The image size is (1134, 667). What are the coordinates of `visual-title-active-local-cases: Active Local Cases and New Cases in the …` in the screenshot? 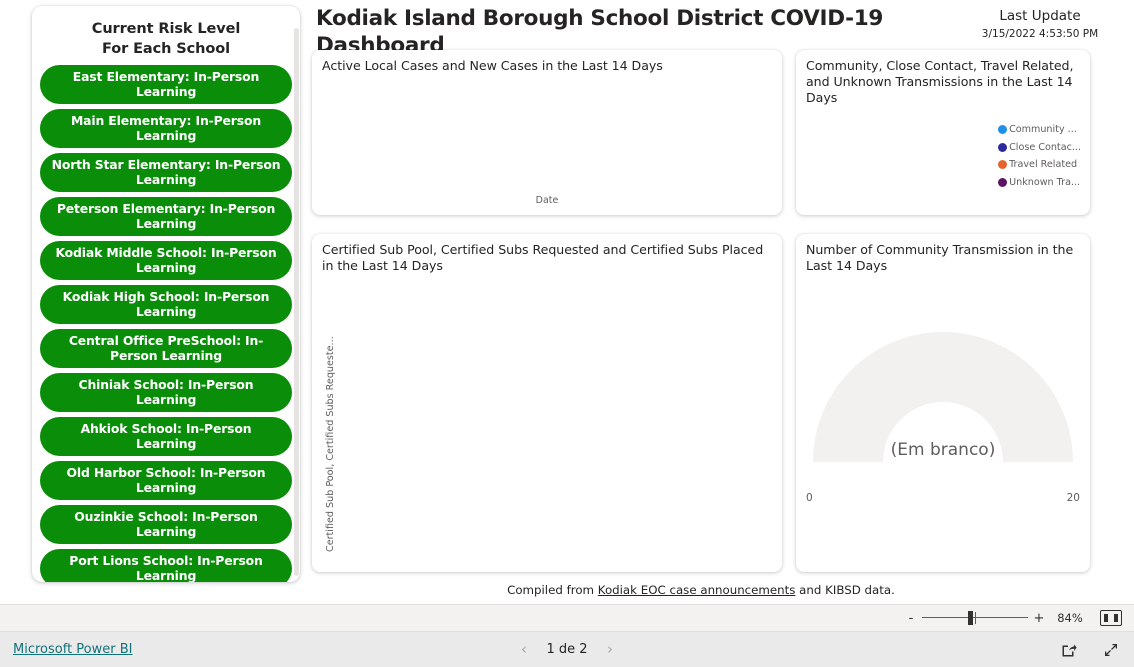 It's located at (492, 65).